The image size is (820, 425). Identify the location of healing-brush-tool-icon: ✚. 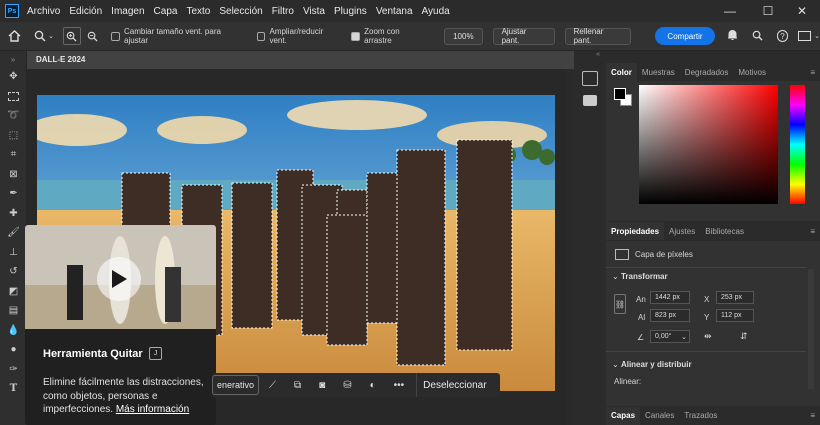
(13, 214).